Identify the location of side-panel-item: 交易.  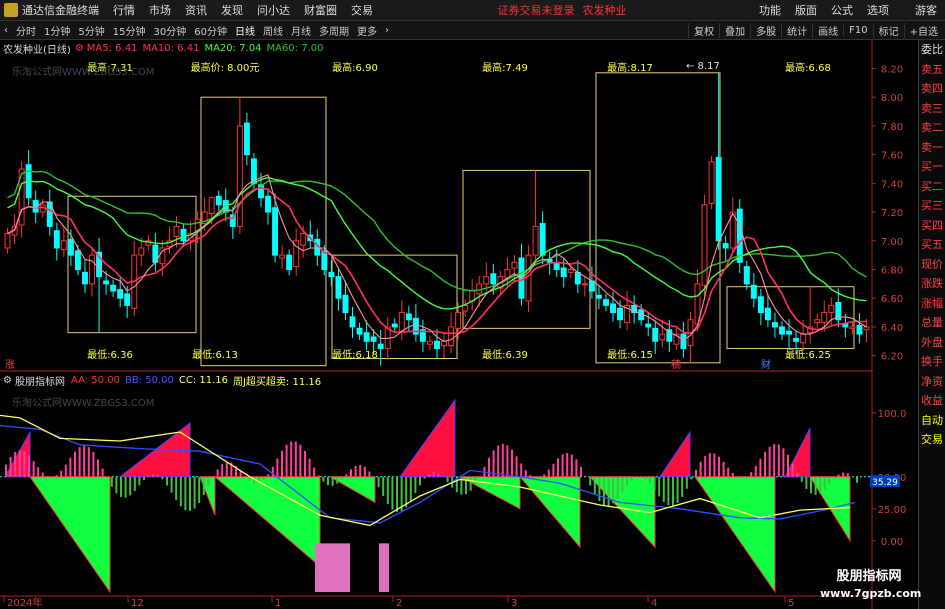
(932, 440).